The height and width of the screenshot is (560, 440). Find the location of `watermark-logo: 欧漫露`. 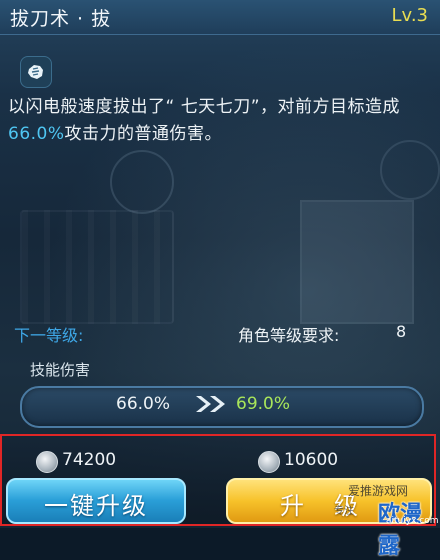

watermark-logo: 欧漫露 is located at coordinates (400, 530).